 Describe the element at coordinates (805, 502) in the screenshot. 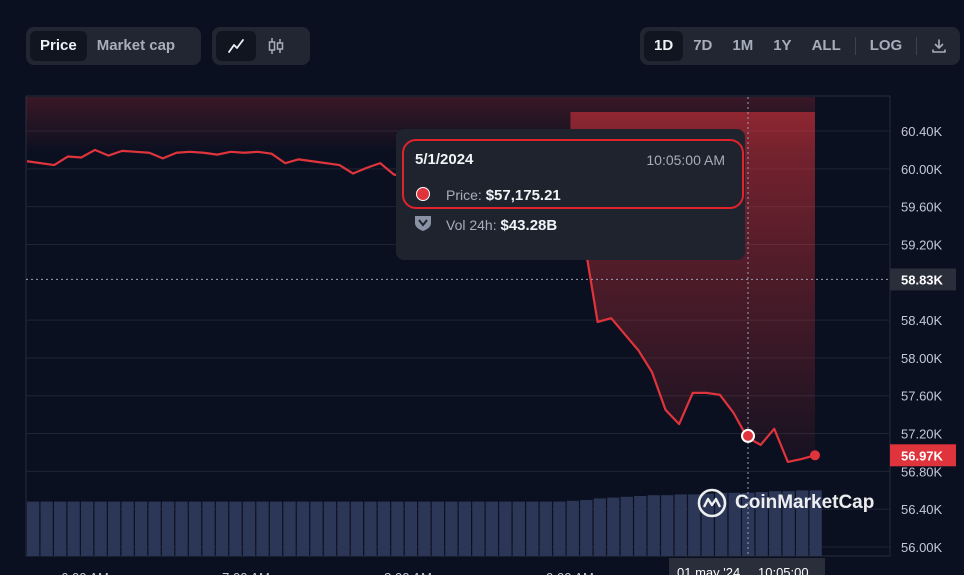

I see `watermark-text: CoinMarketCap` at that location.